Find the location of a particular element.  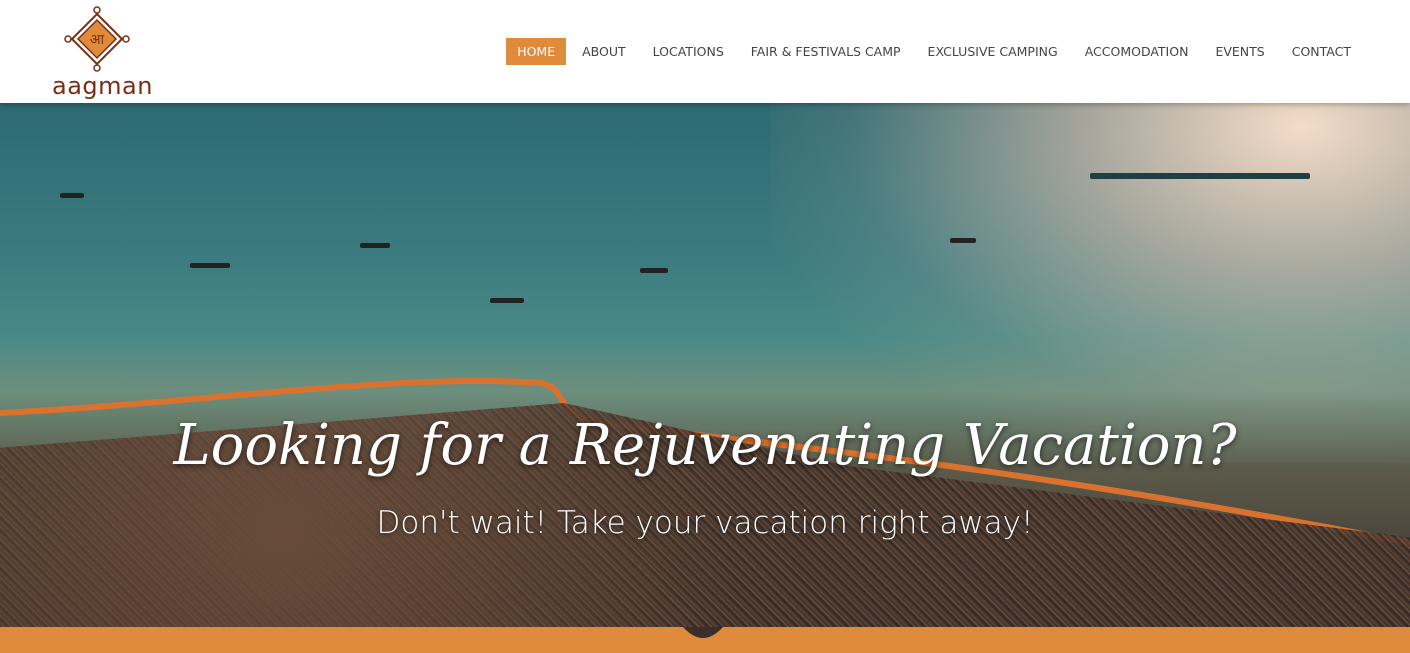

scroll-down-indicator is located at coordinates (703, 637).